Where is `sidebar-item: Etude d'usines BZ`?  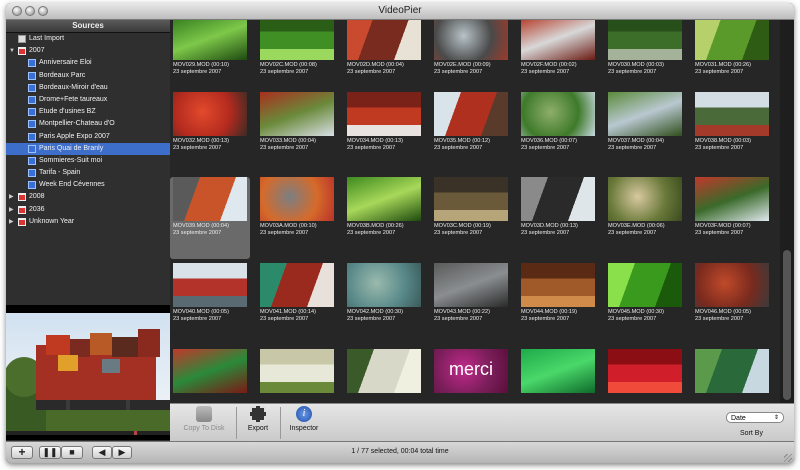 sidebar-item: Etude d'usines BZ is located at coordinates (88, 112).